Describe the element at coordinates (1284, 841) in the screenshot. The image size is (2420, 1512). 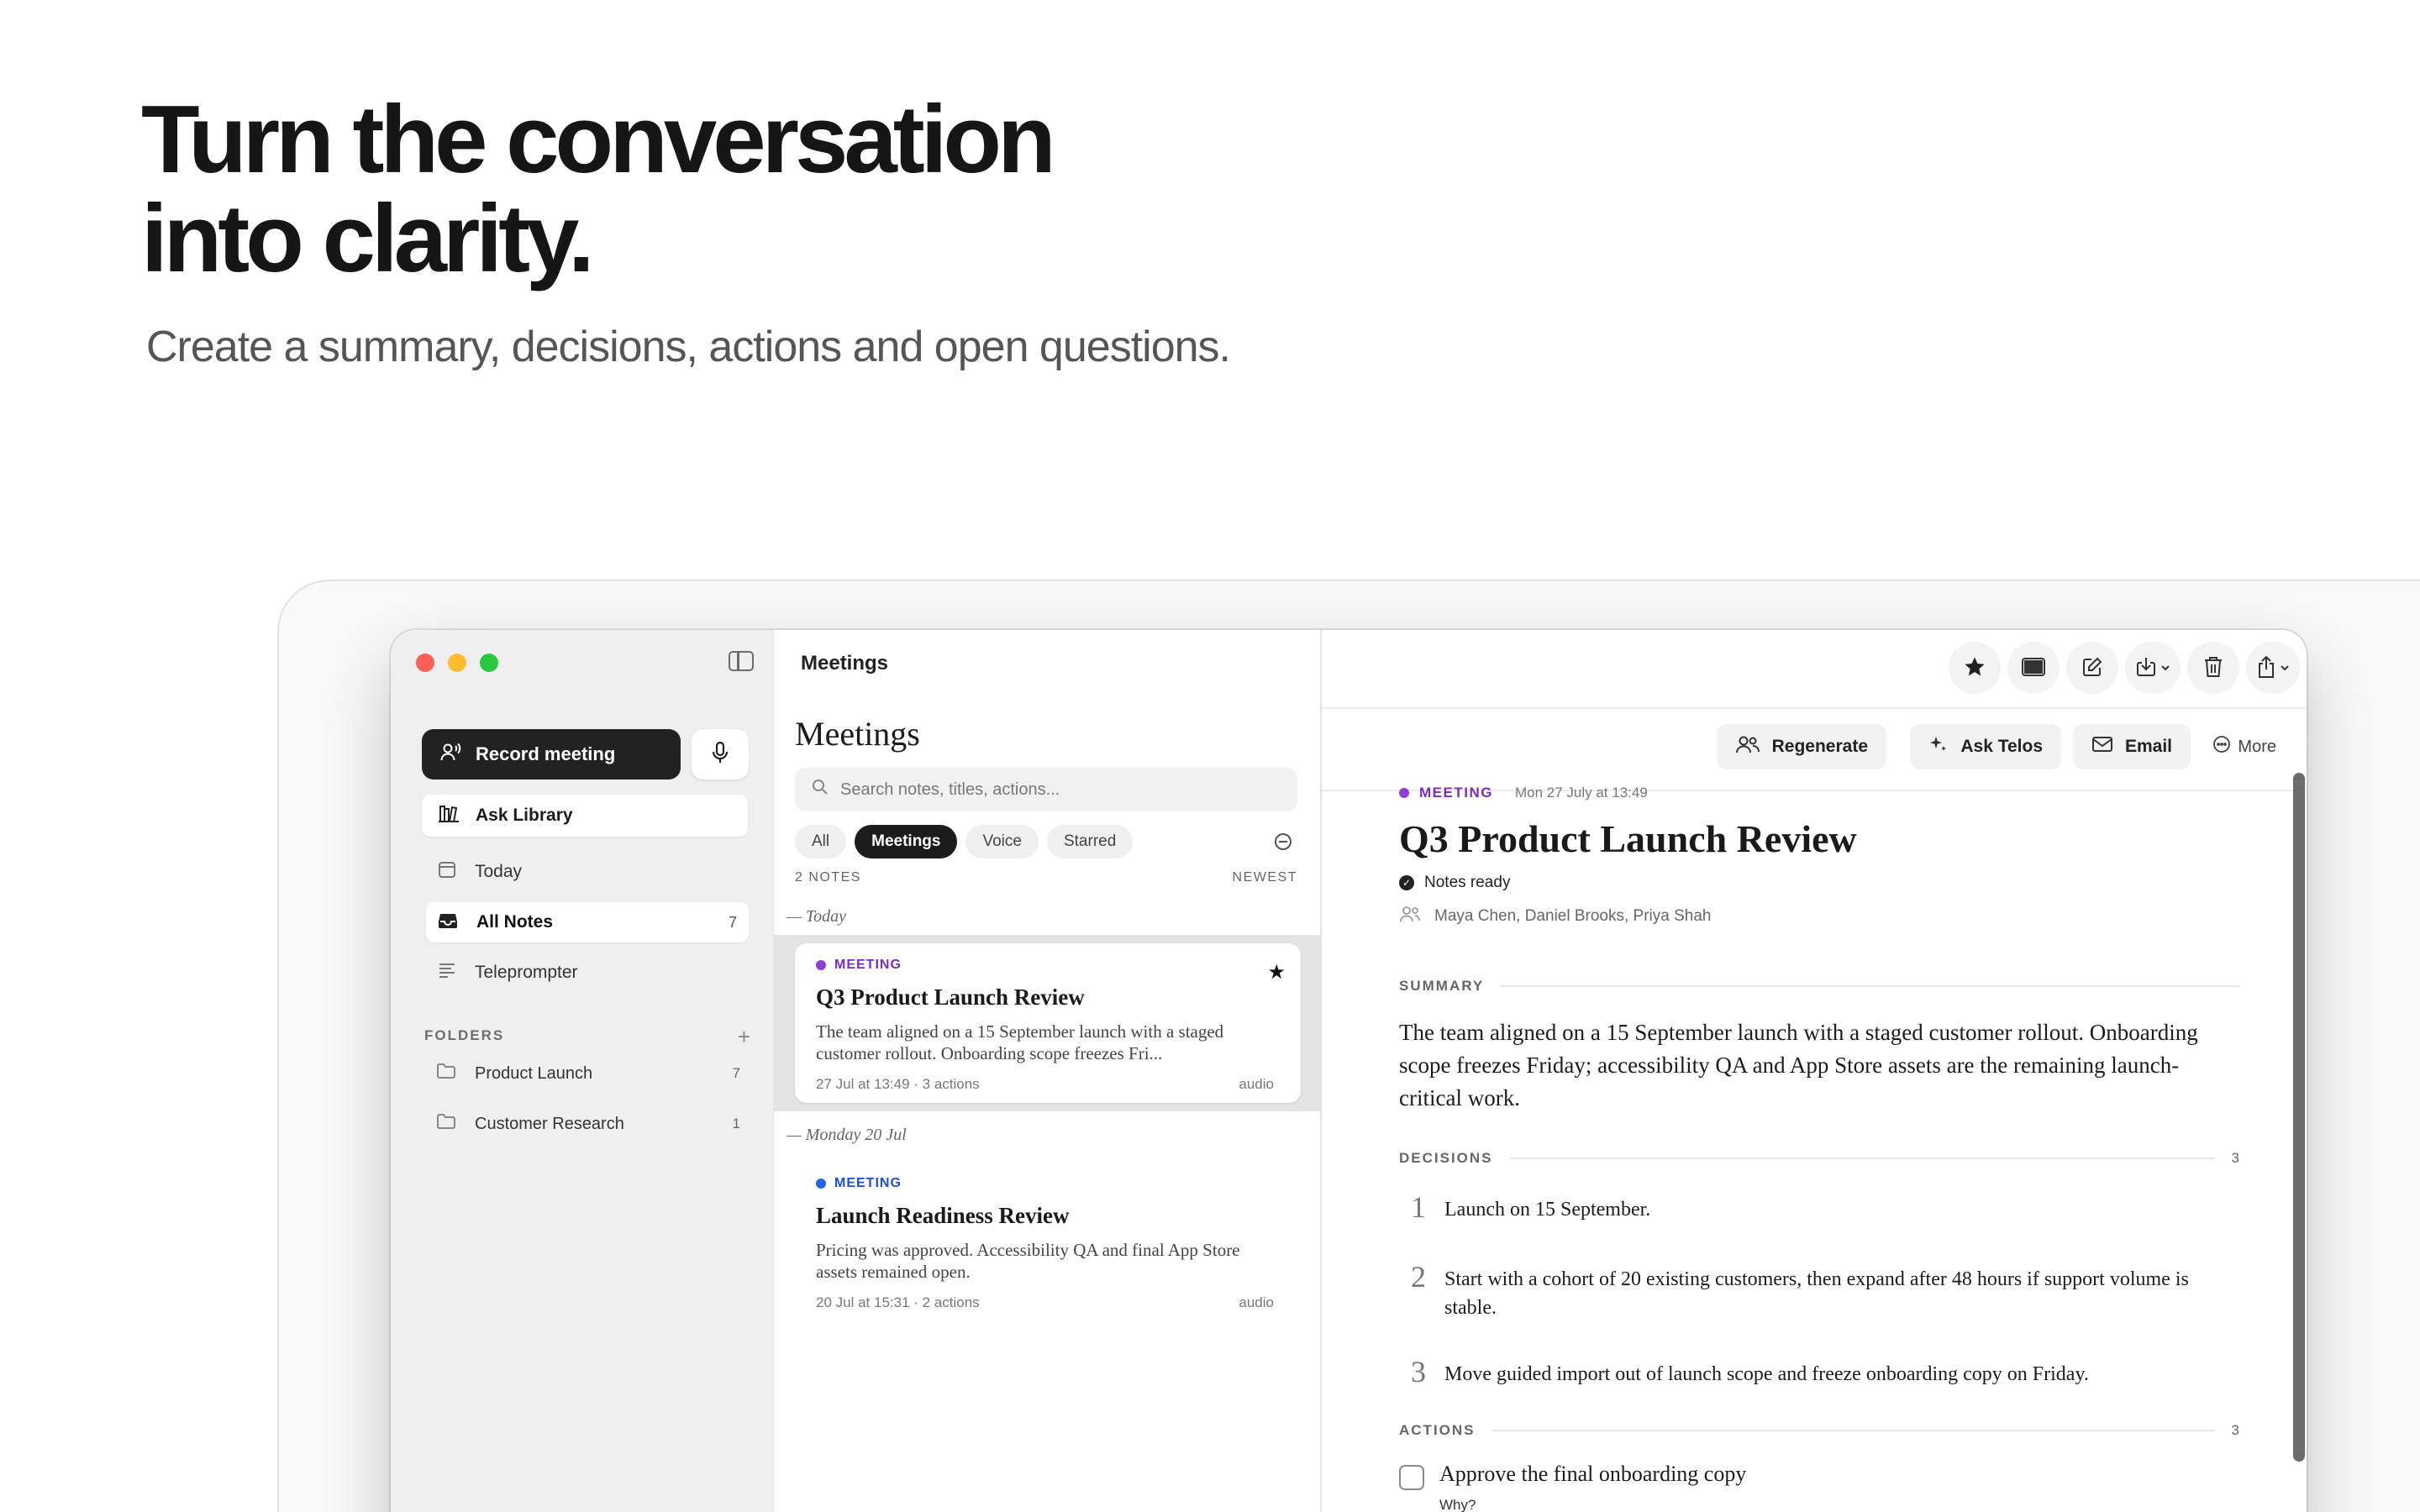
I see `filter-options-icon` at that location.